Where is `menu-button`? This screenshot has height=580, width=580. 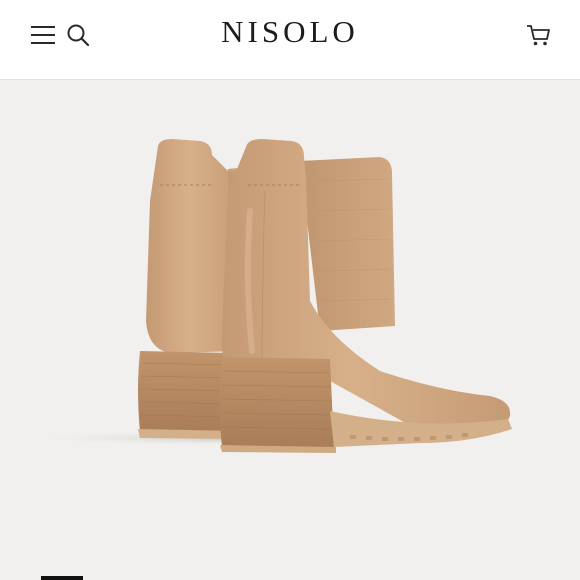
menu-button is located at coordinates (43, 35).